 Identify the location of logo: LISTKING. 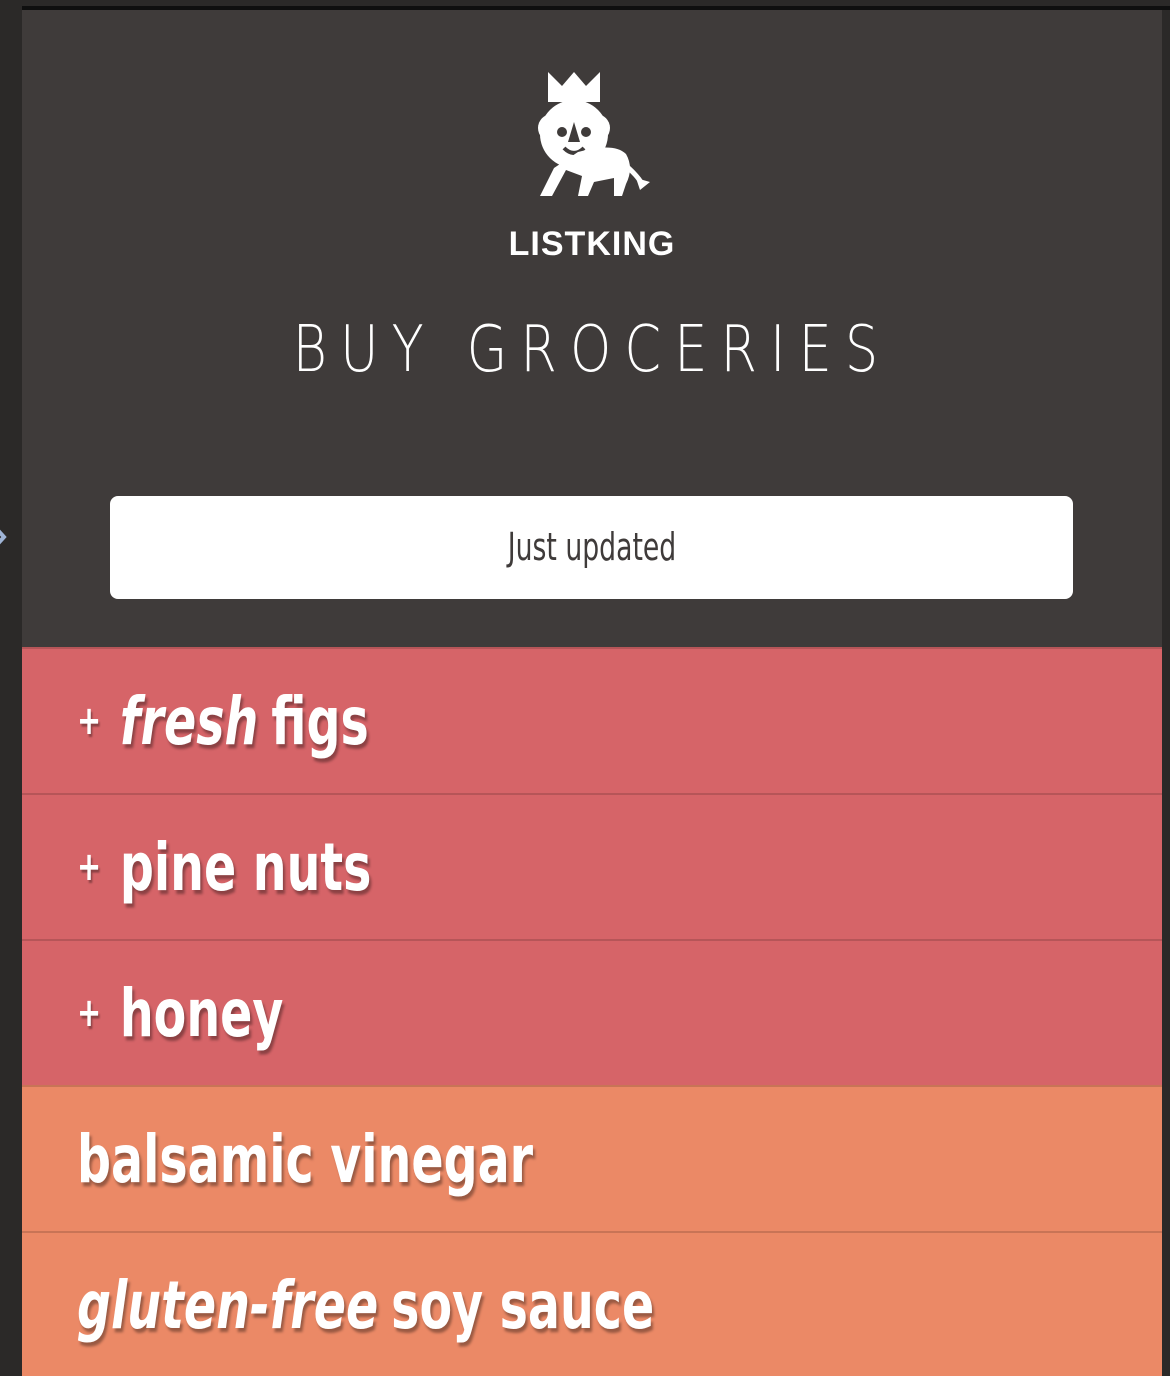
(592, 168).